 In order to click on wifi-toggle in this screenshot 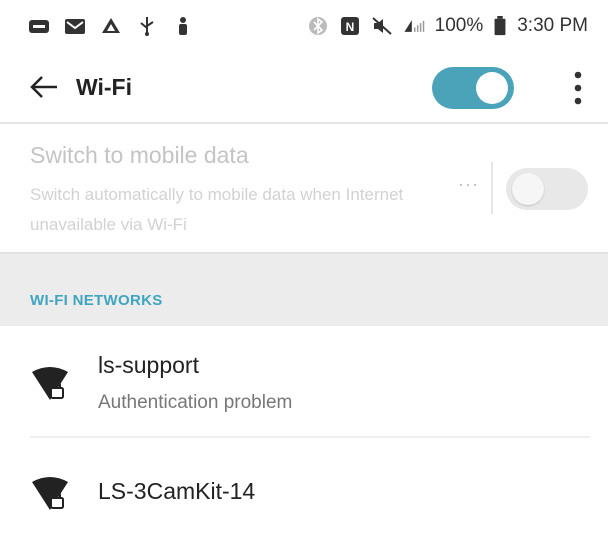, I will do `click(473, 88)`.